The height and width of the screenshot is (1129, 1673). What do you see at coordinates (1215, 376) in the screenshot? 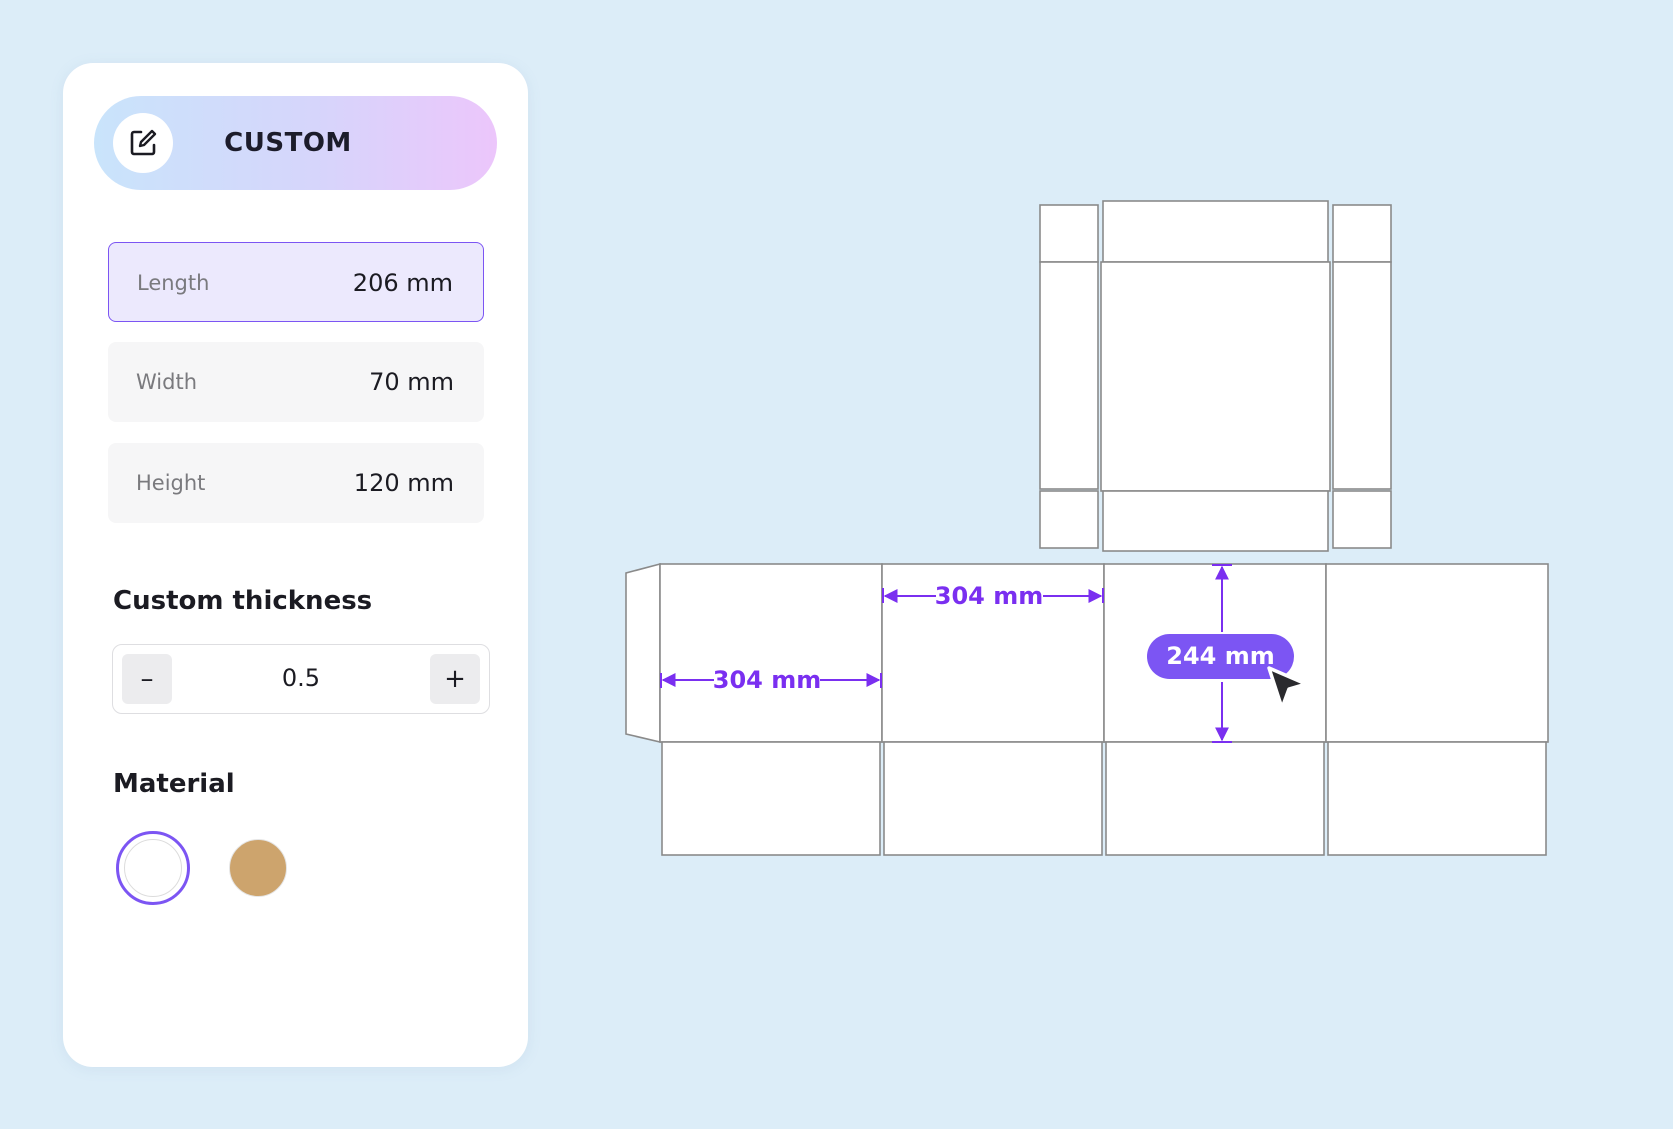
I see `lid-panel` at bounding box center [1215, 376].